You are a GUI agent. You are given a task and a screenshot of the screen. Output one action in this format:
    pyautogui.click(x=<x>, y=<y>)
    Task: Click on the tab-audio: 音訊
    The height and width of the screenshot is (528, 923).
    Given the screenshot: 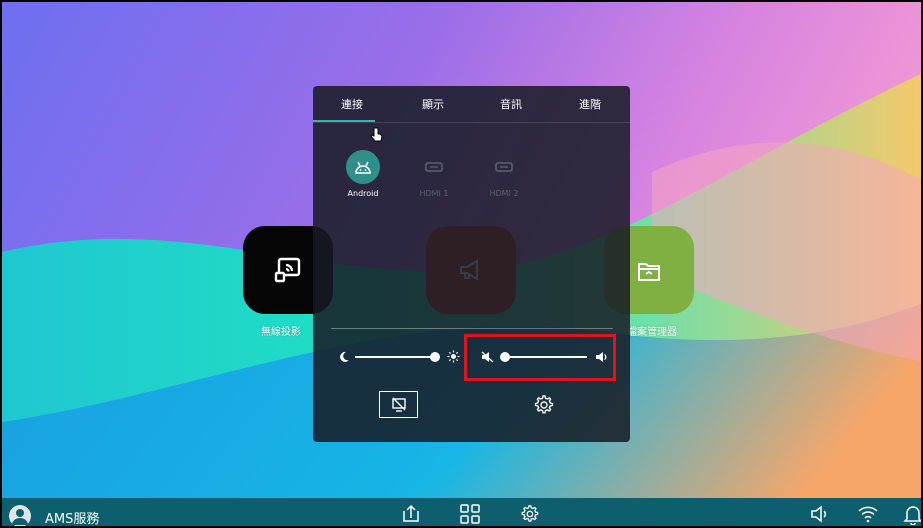 What is the action you would take?
    pyautogui.click(x=511, y=104)
    